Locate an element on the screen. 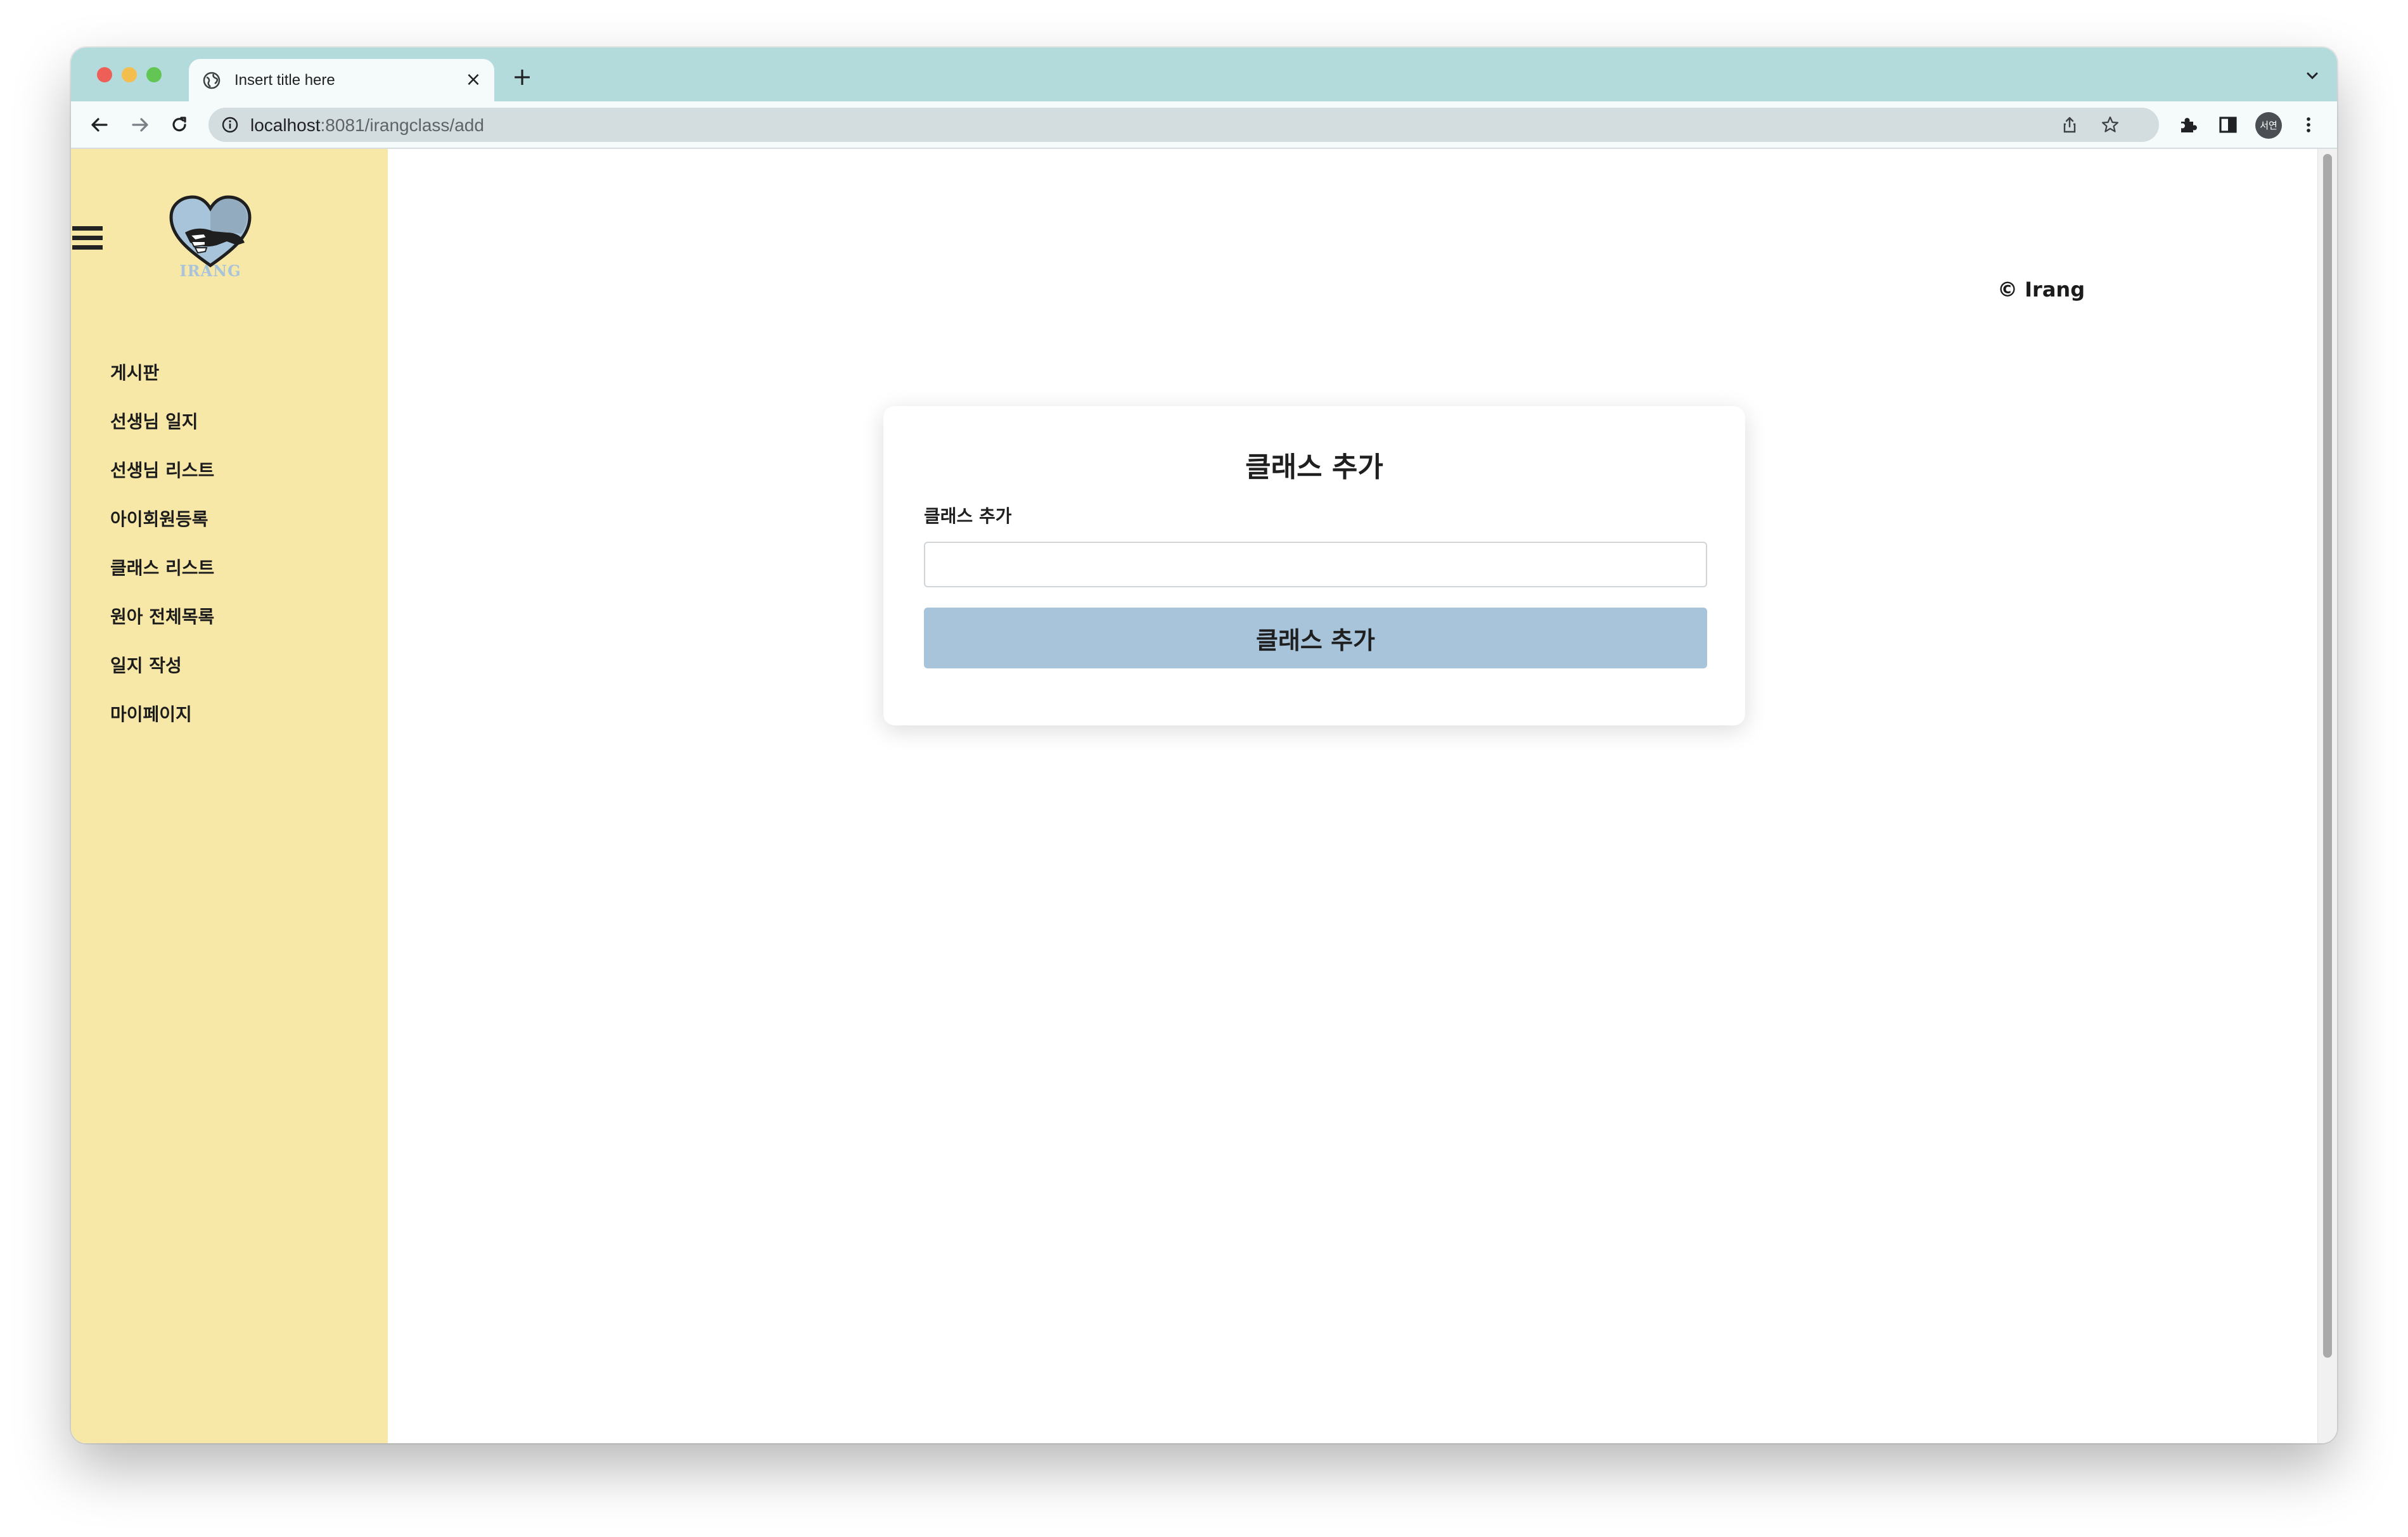 This screenshot has height=1537, width=2408. close-window-button is located at coordinates (104, 74).